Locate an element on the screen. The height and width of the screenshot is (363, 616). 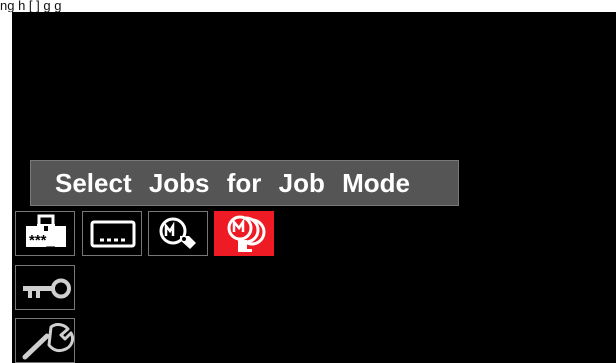
title-text: Select Jobs for Job Mode is located at coordinates (232, 183).